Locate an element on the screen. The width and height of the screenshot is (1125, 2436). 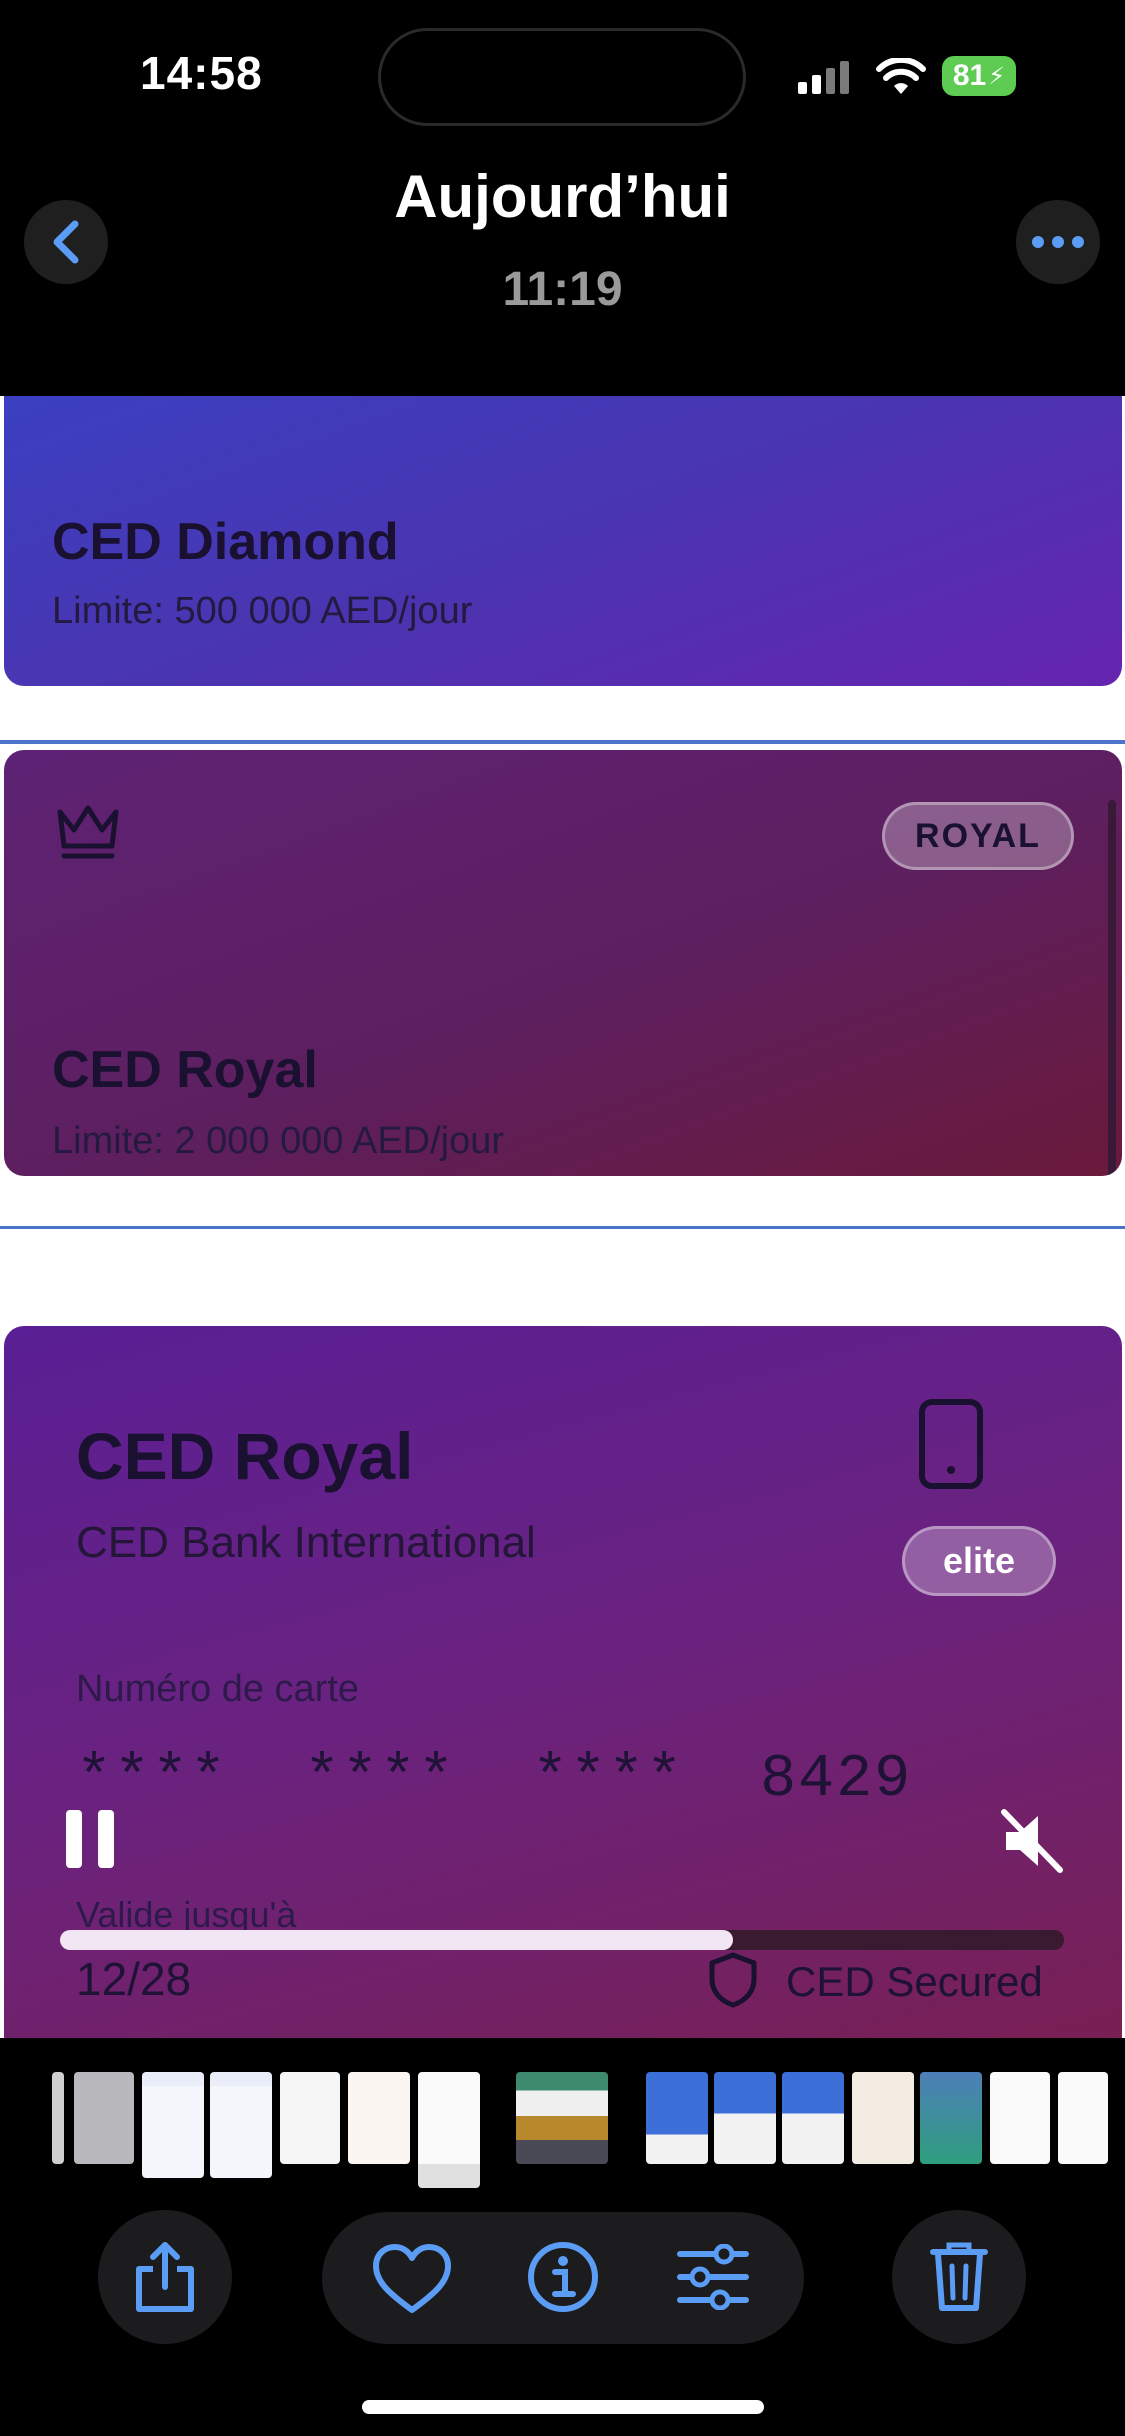
home-indicator is located at coordinates (563, 2407).